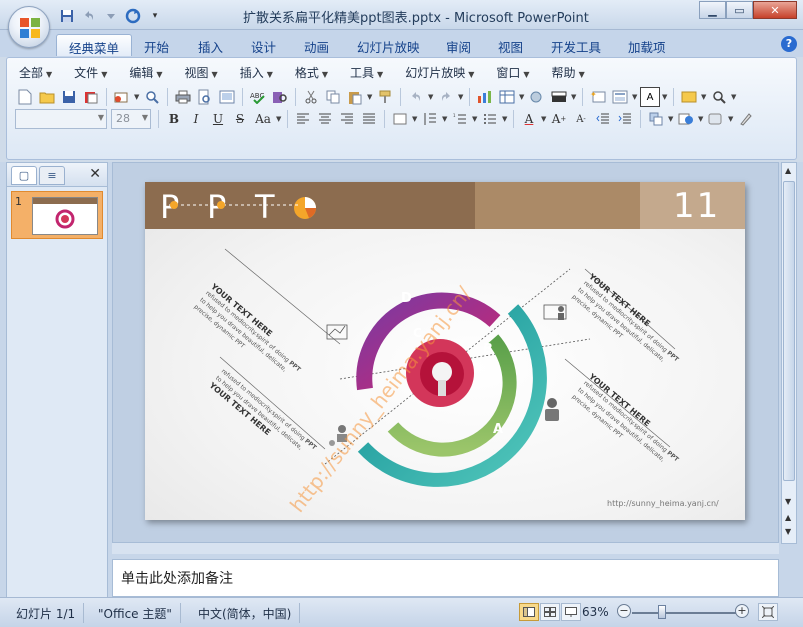  What do you see at coordinates (598, 97) in the screenshot?
I see `new-slide-icon: ✦` at bounding box center [598, 97].